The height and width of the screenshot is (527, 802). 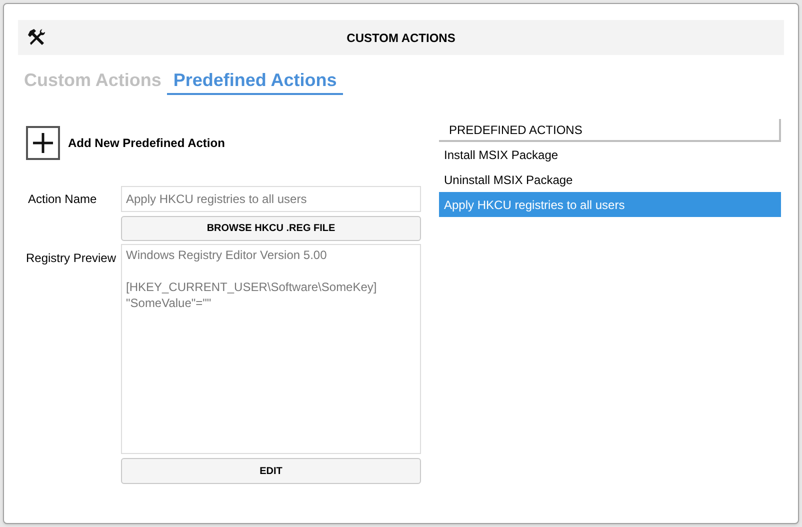 What do you see at coordinates (610, 154) in the screenshot?
I see `list-item: Install MSIX Package` at bounding box center [610, 154].